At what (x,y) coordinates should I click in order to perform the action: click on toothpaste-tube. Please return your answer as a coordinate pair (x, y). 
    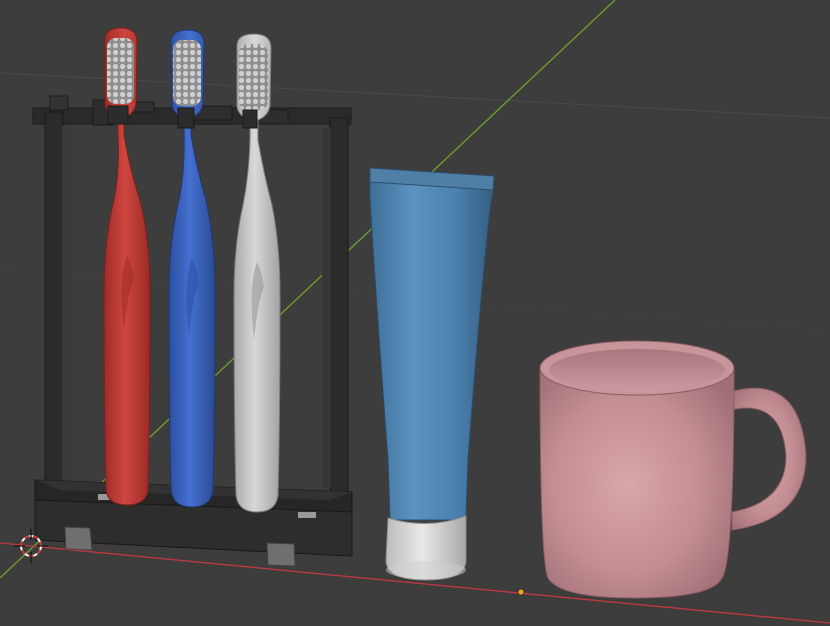
    Looking at the image, I should click on (432, 374).